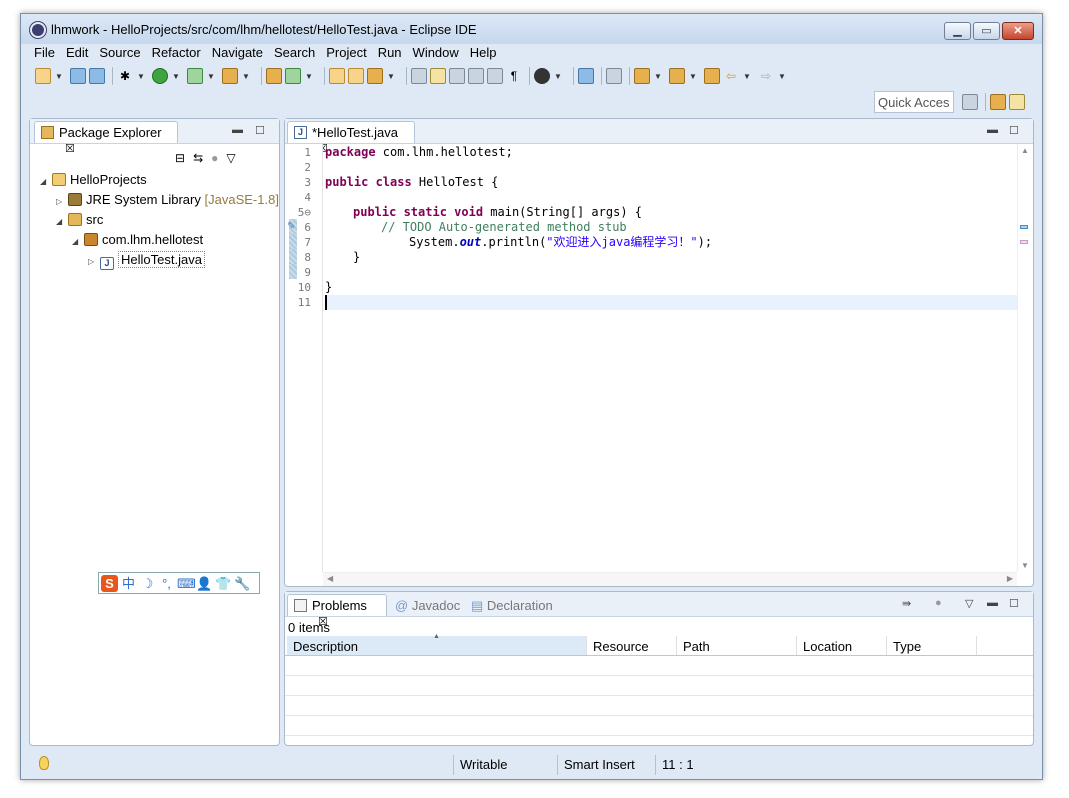  What do you see at coordinates (119, 54) in the screenshot?
I see `menu-source: Source` at bounding box center [119, 54].